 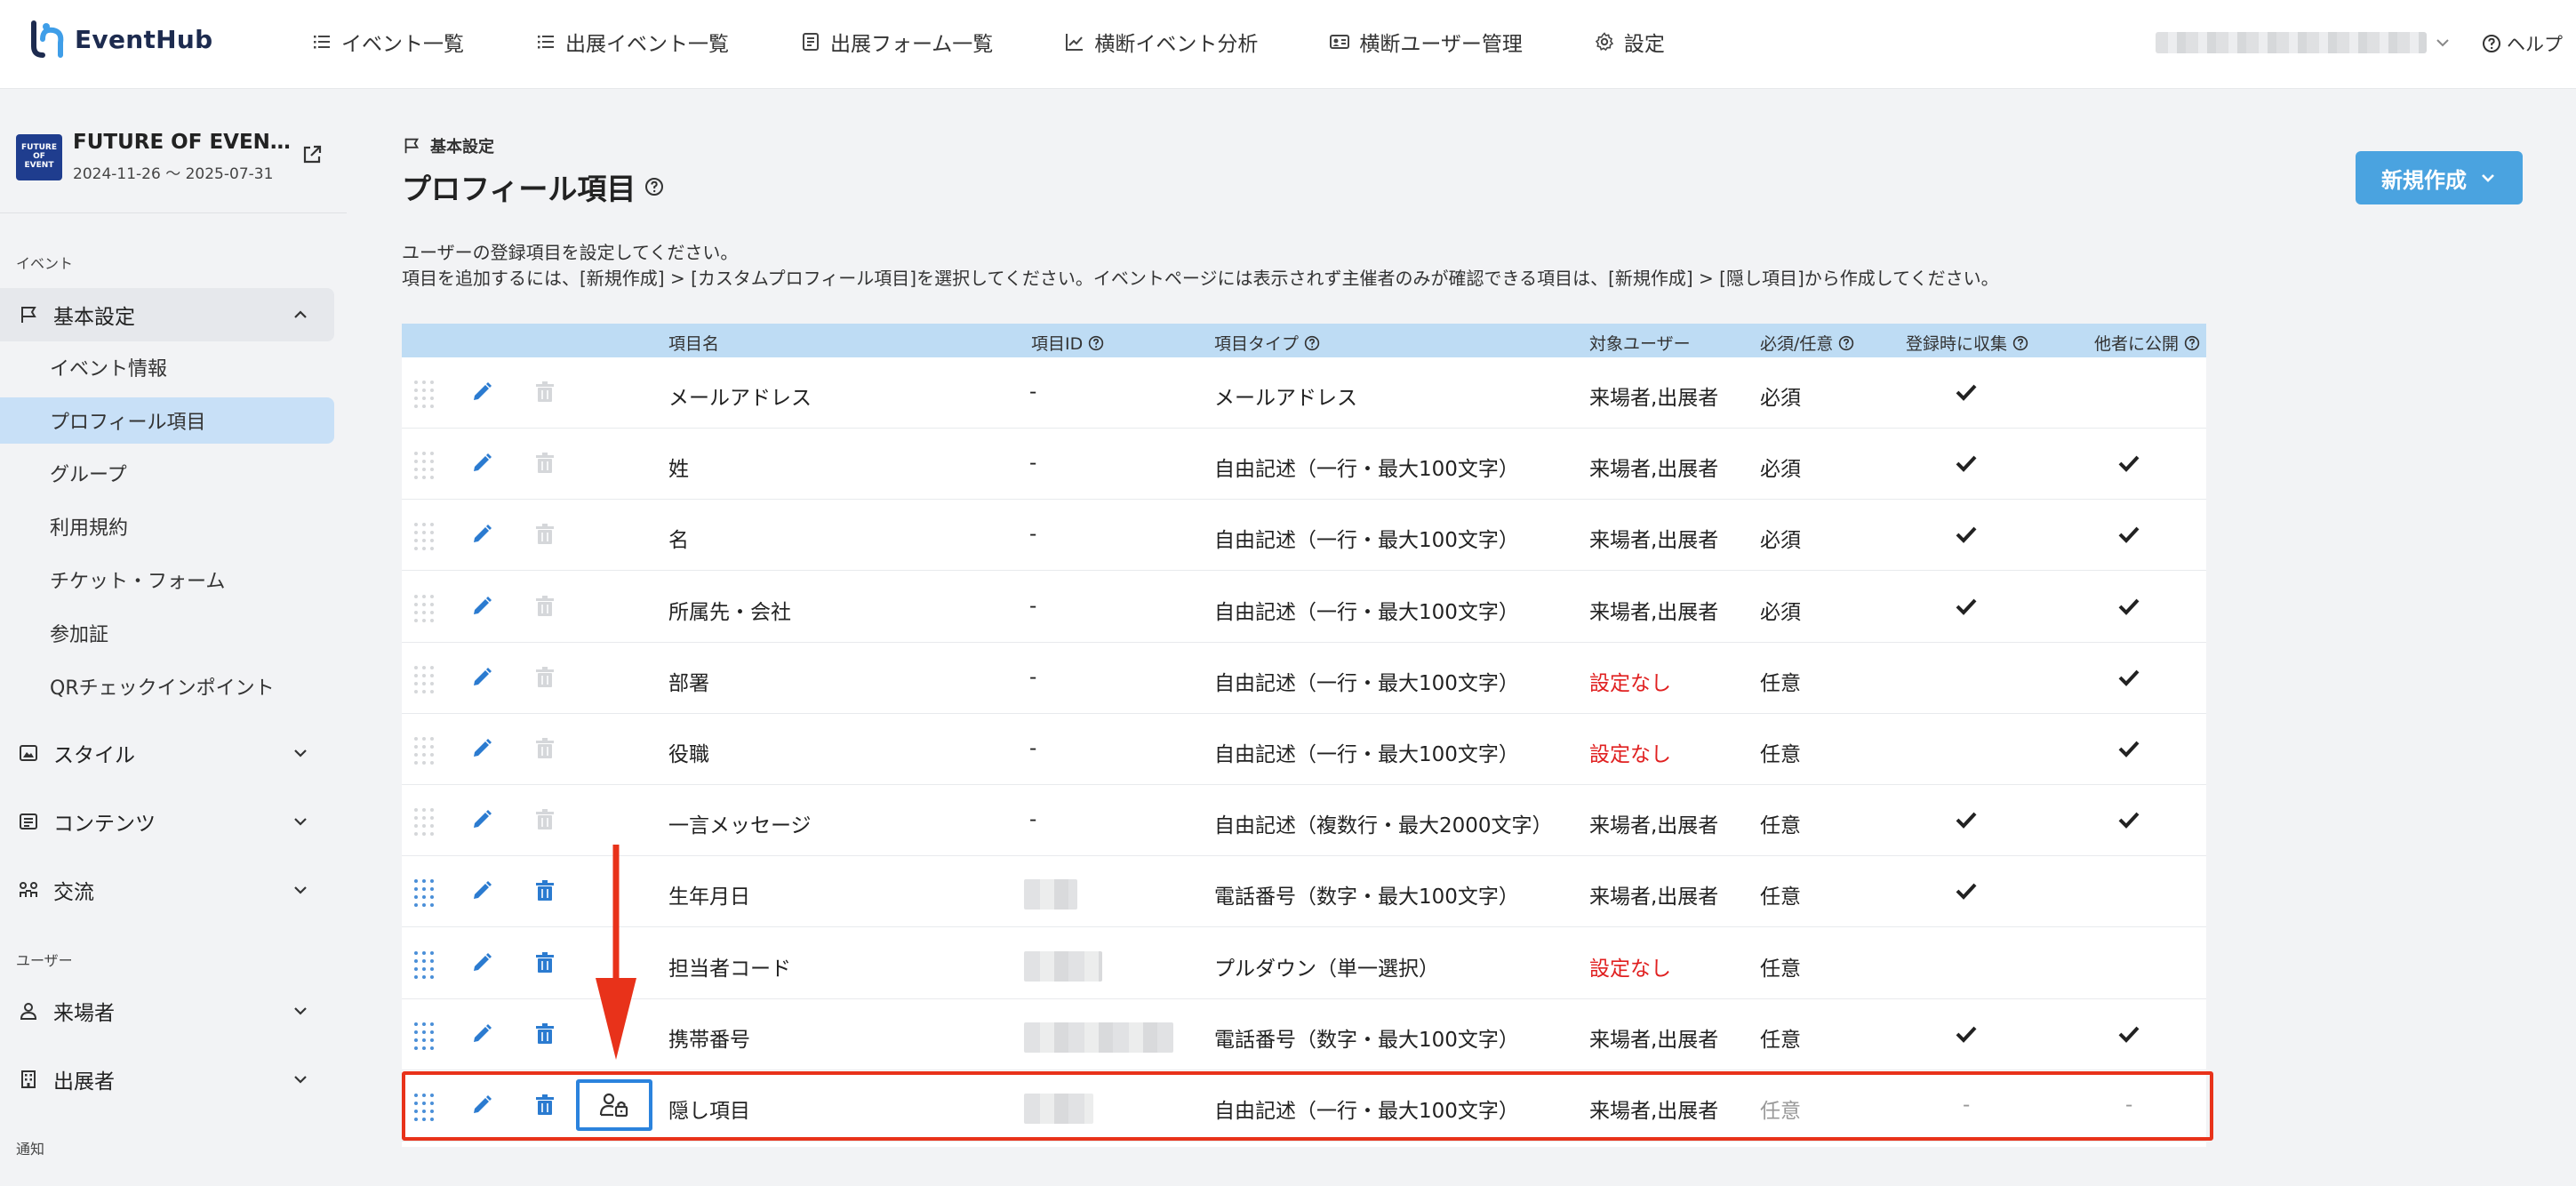 I want to click on nav-cross-event-analysis: 横断イベント分析, so click(x=1161, y=42).